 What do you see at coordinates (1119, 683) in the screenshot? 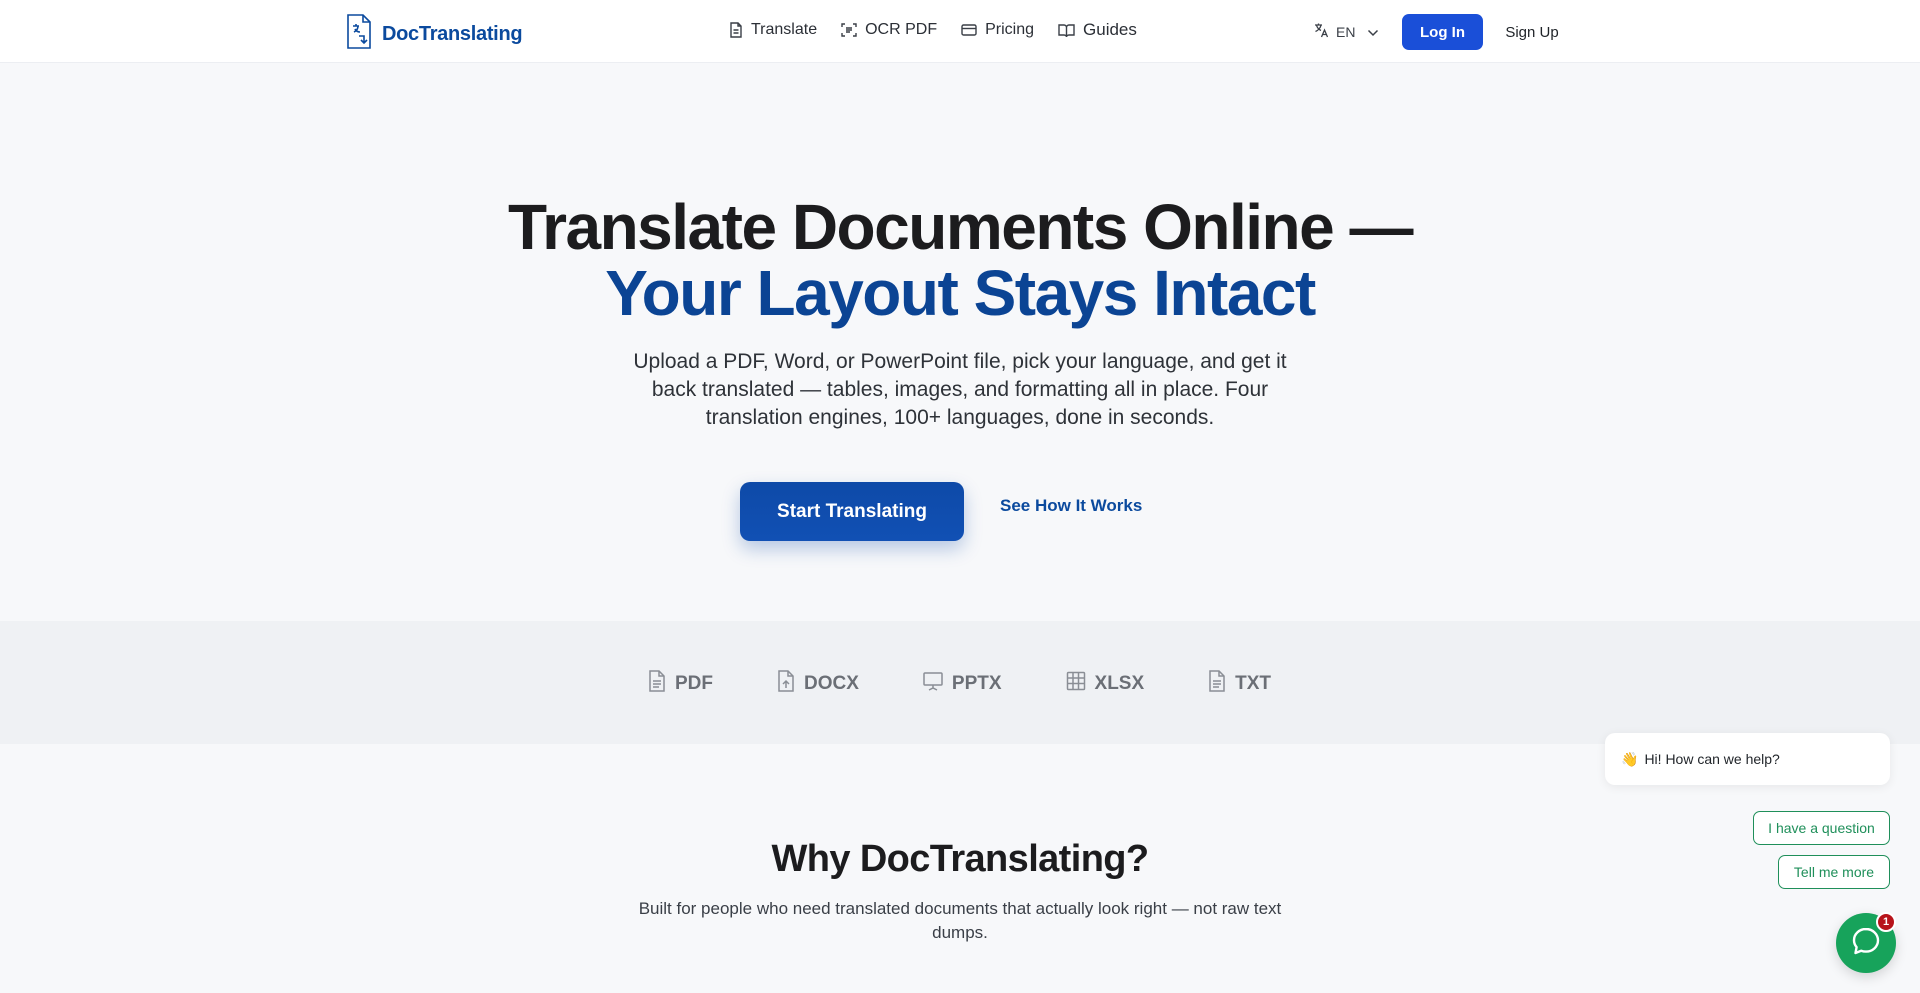
I see `format-xlsx-label: XLSX` at bounding box center [1119, 683].